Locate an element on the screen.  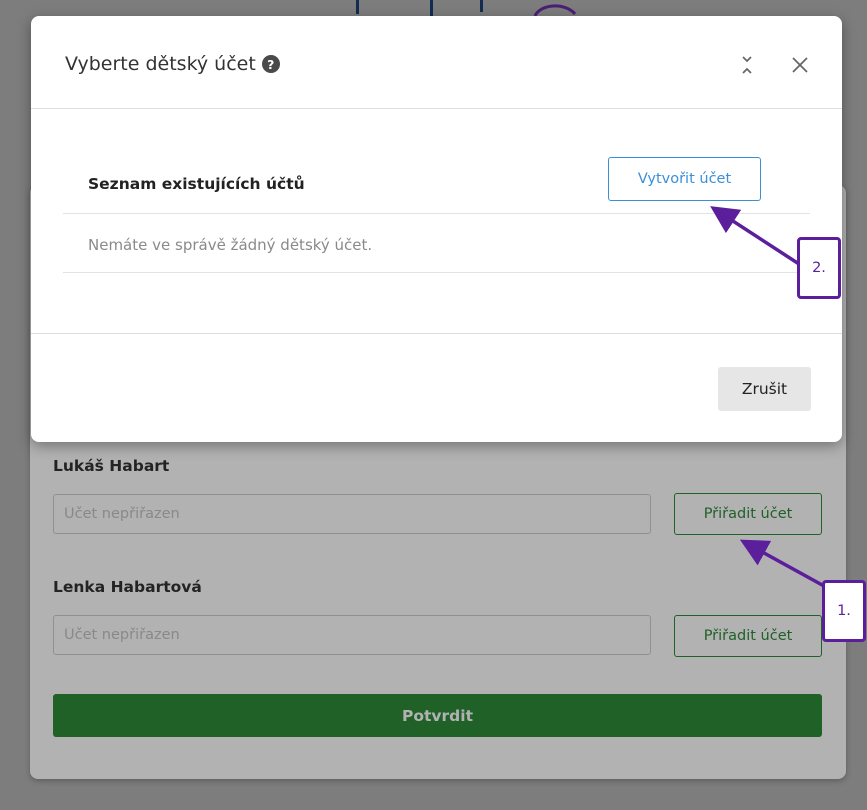
annotation-label-1: 1. is located at coordinates (844, 611).